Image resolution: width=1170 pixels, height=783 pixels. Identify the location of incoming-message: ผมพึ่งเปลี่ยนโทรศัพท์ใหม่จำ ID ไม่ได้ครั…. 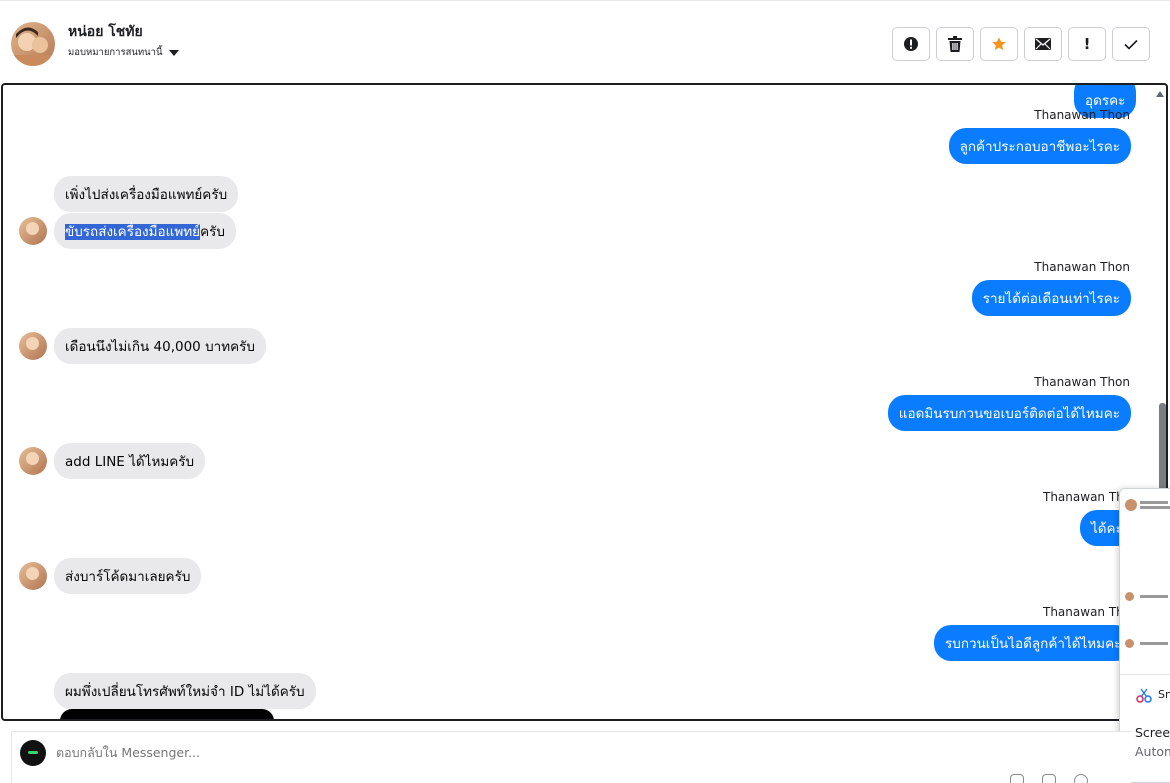
(185, 691).